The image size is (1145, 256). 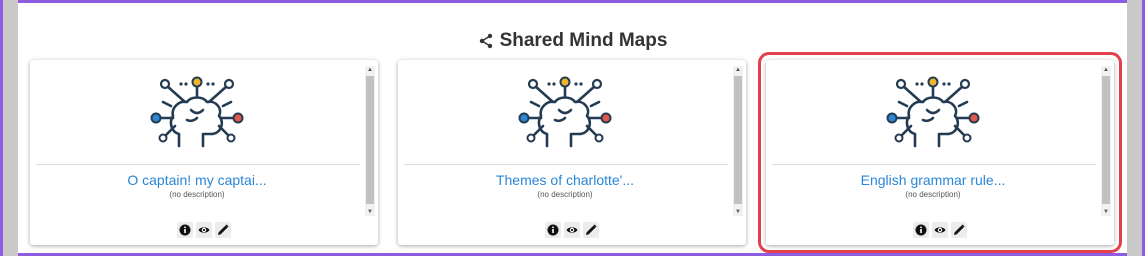 I want to click on section-title: Shared Mind Maps, so click(x=583, y=40).